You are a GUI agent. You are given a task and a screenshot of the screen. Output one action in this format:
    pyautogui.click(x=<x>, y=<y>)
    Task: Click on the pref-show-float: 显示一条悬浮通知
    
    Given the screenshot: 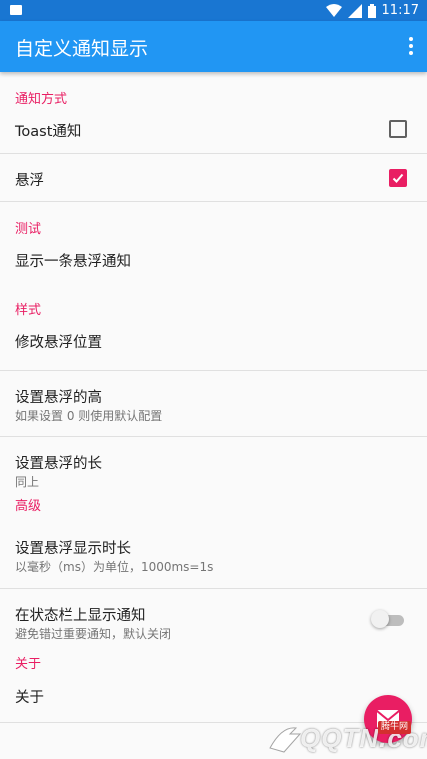 What is the action you would take?
    pyautogui.click(x=213, y=264)
    